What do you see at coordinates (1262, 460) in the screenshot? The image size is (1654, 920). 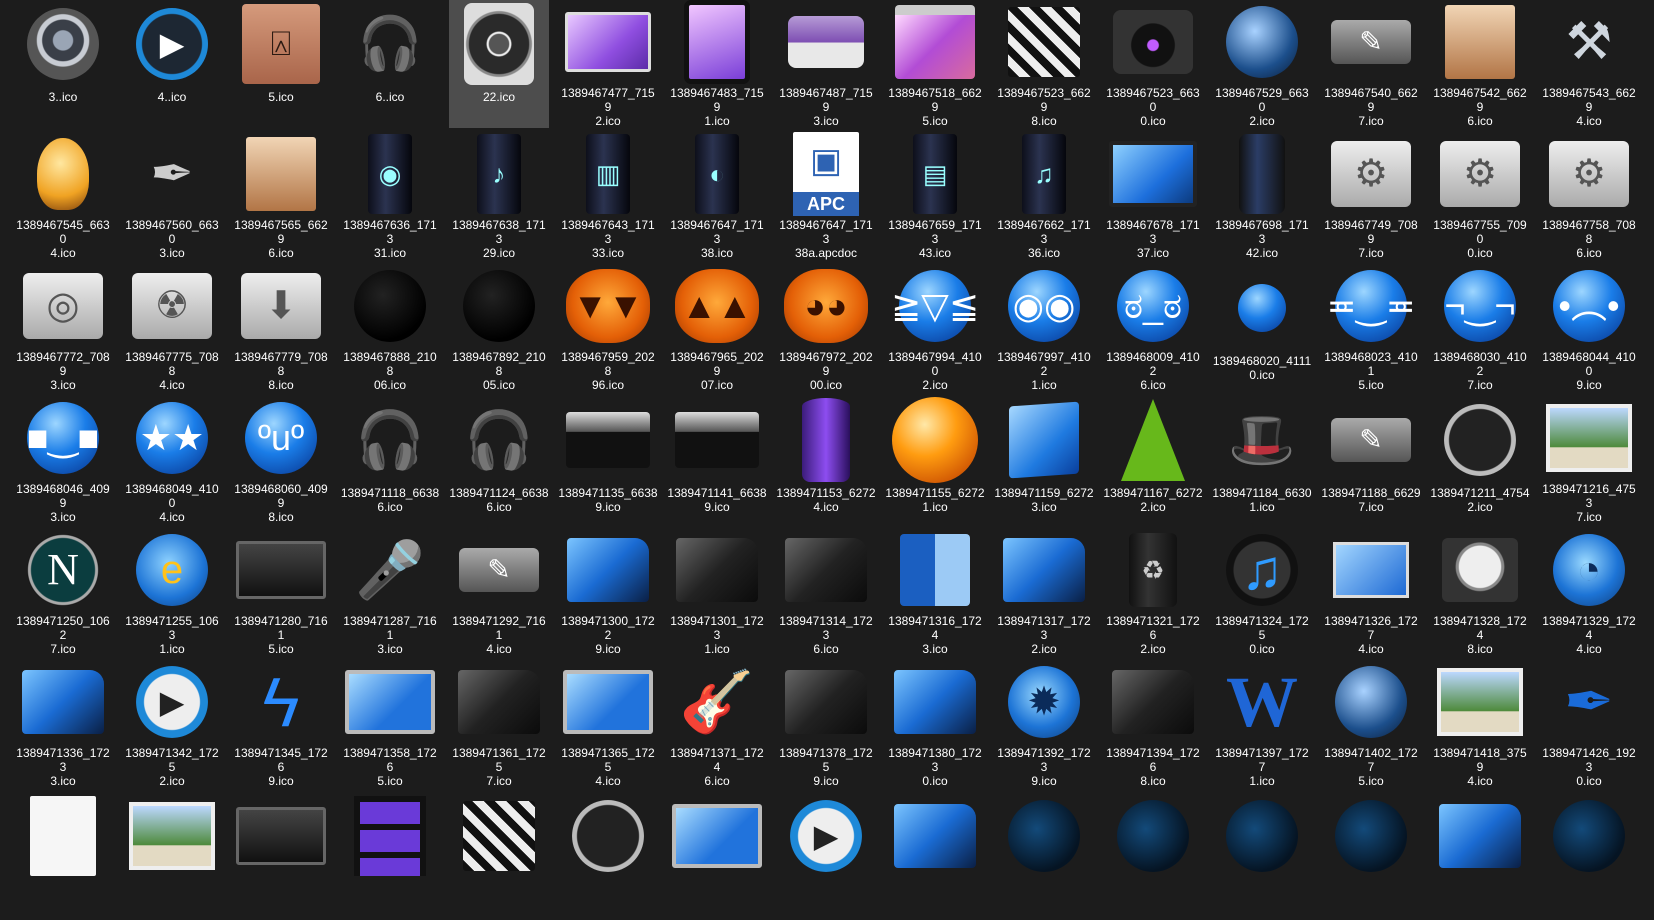 I see `file-item: 🎩 1389471184_6630 1.ico` at bounding box center [1262, 460].